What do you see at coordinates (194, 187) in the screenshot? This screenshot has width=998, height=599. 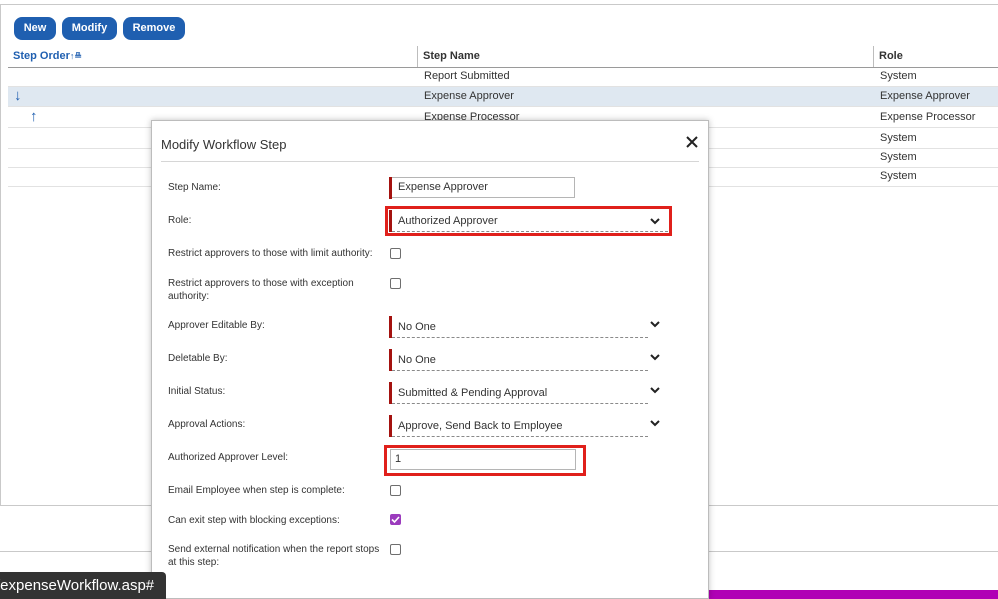 I see `step-name-label: Step Name:` at bounding box center [194, 187].